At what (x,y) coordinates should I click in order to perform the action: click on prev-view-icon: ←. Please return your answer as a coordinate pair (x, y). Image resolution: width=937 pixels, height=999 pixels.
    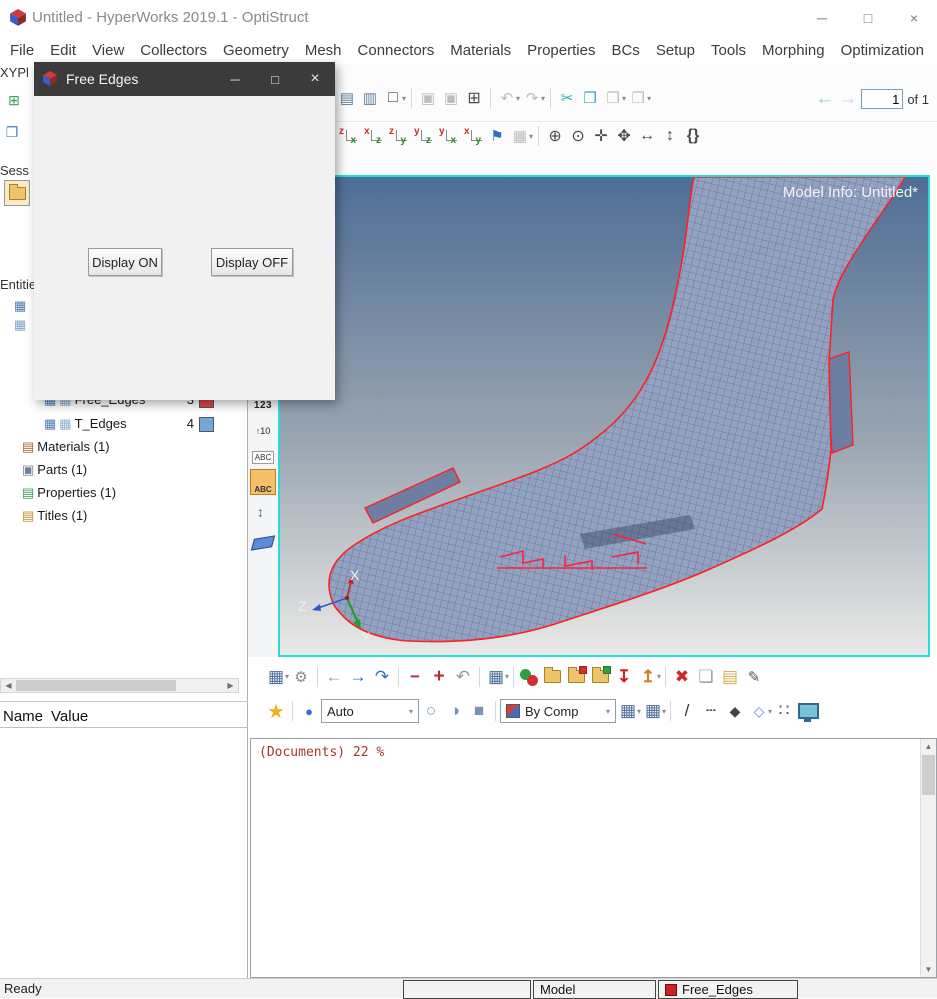
    Looking at the image, I should click on (334, 677).